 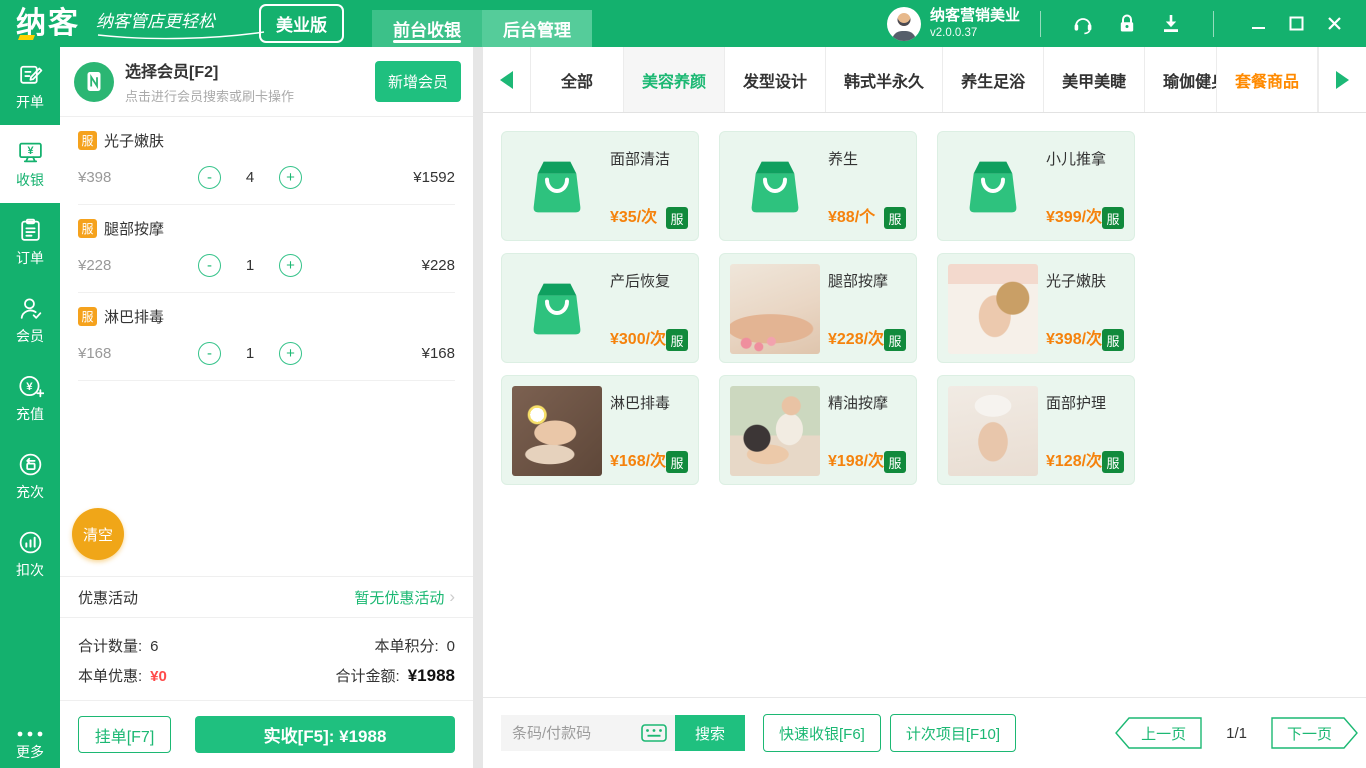 I want to click on titlebar-right: 纳客营销美业 v2.0.0.37, so click(x=1117, y=23).